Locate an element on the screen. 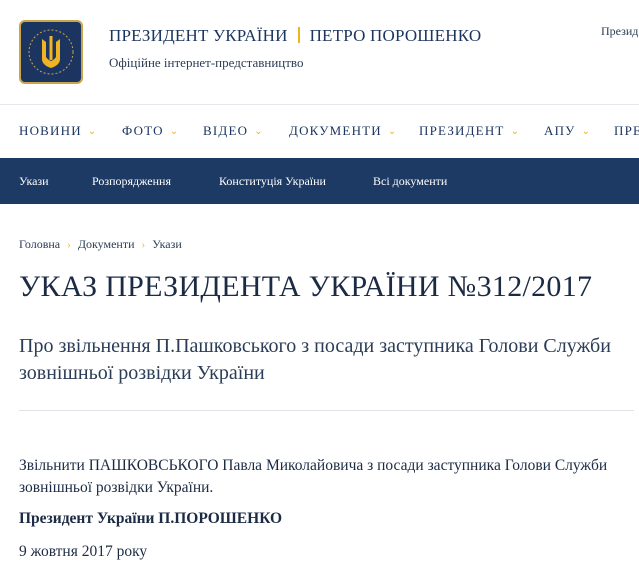  nav-item-label: АПУ is located at coordinates (560, 130).